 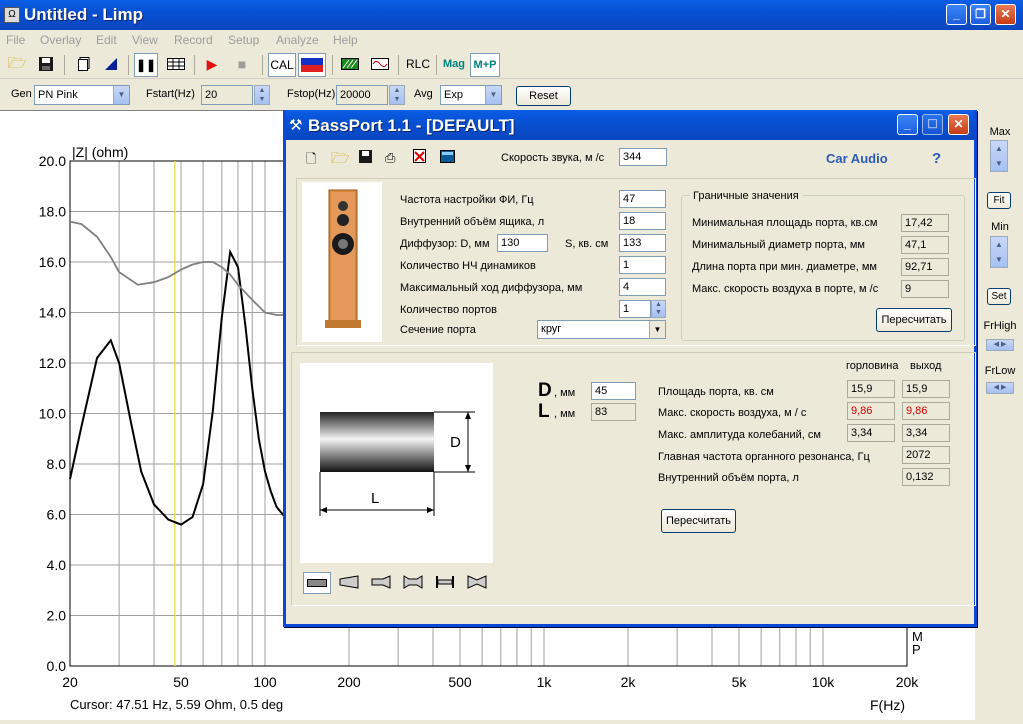 What do you see at coordinates (52, 414) in the screenshot?
I see `y-tick-label: 10.0` at bounding box center [52, 414].